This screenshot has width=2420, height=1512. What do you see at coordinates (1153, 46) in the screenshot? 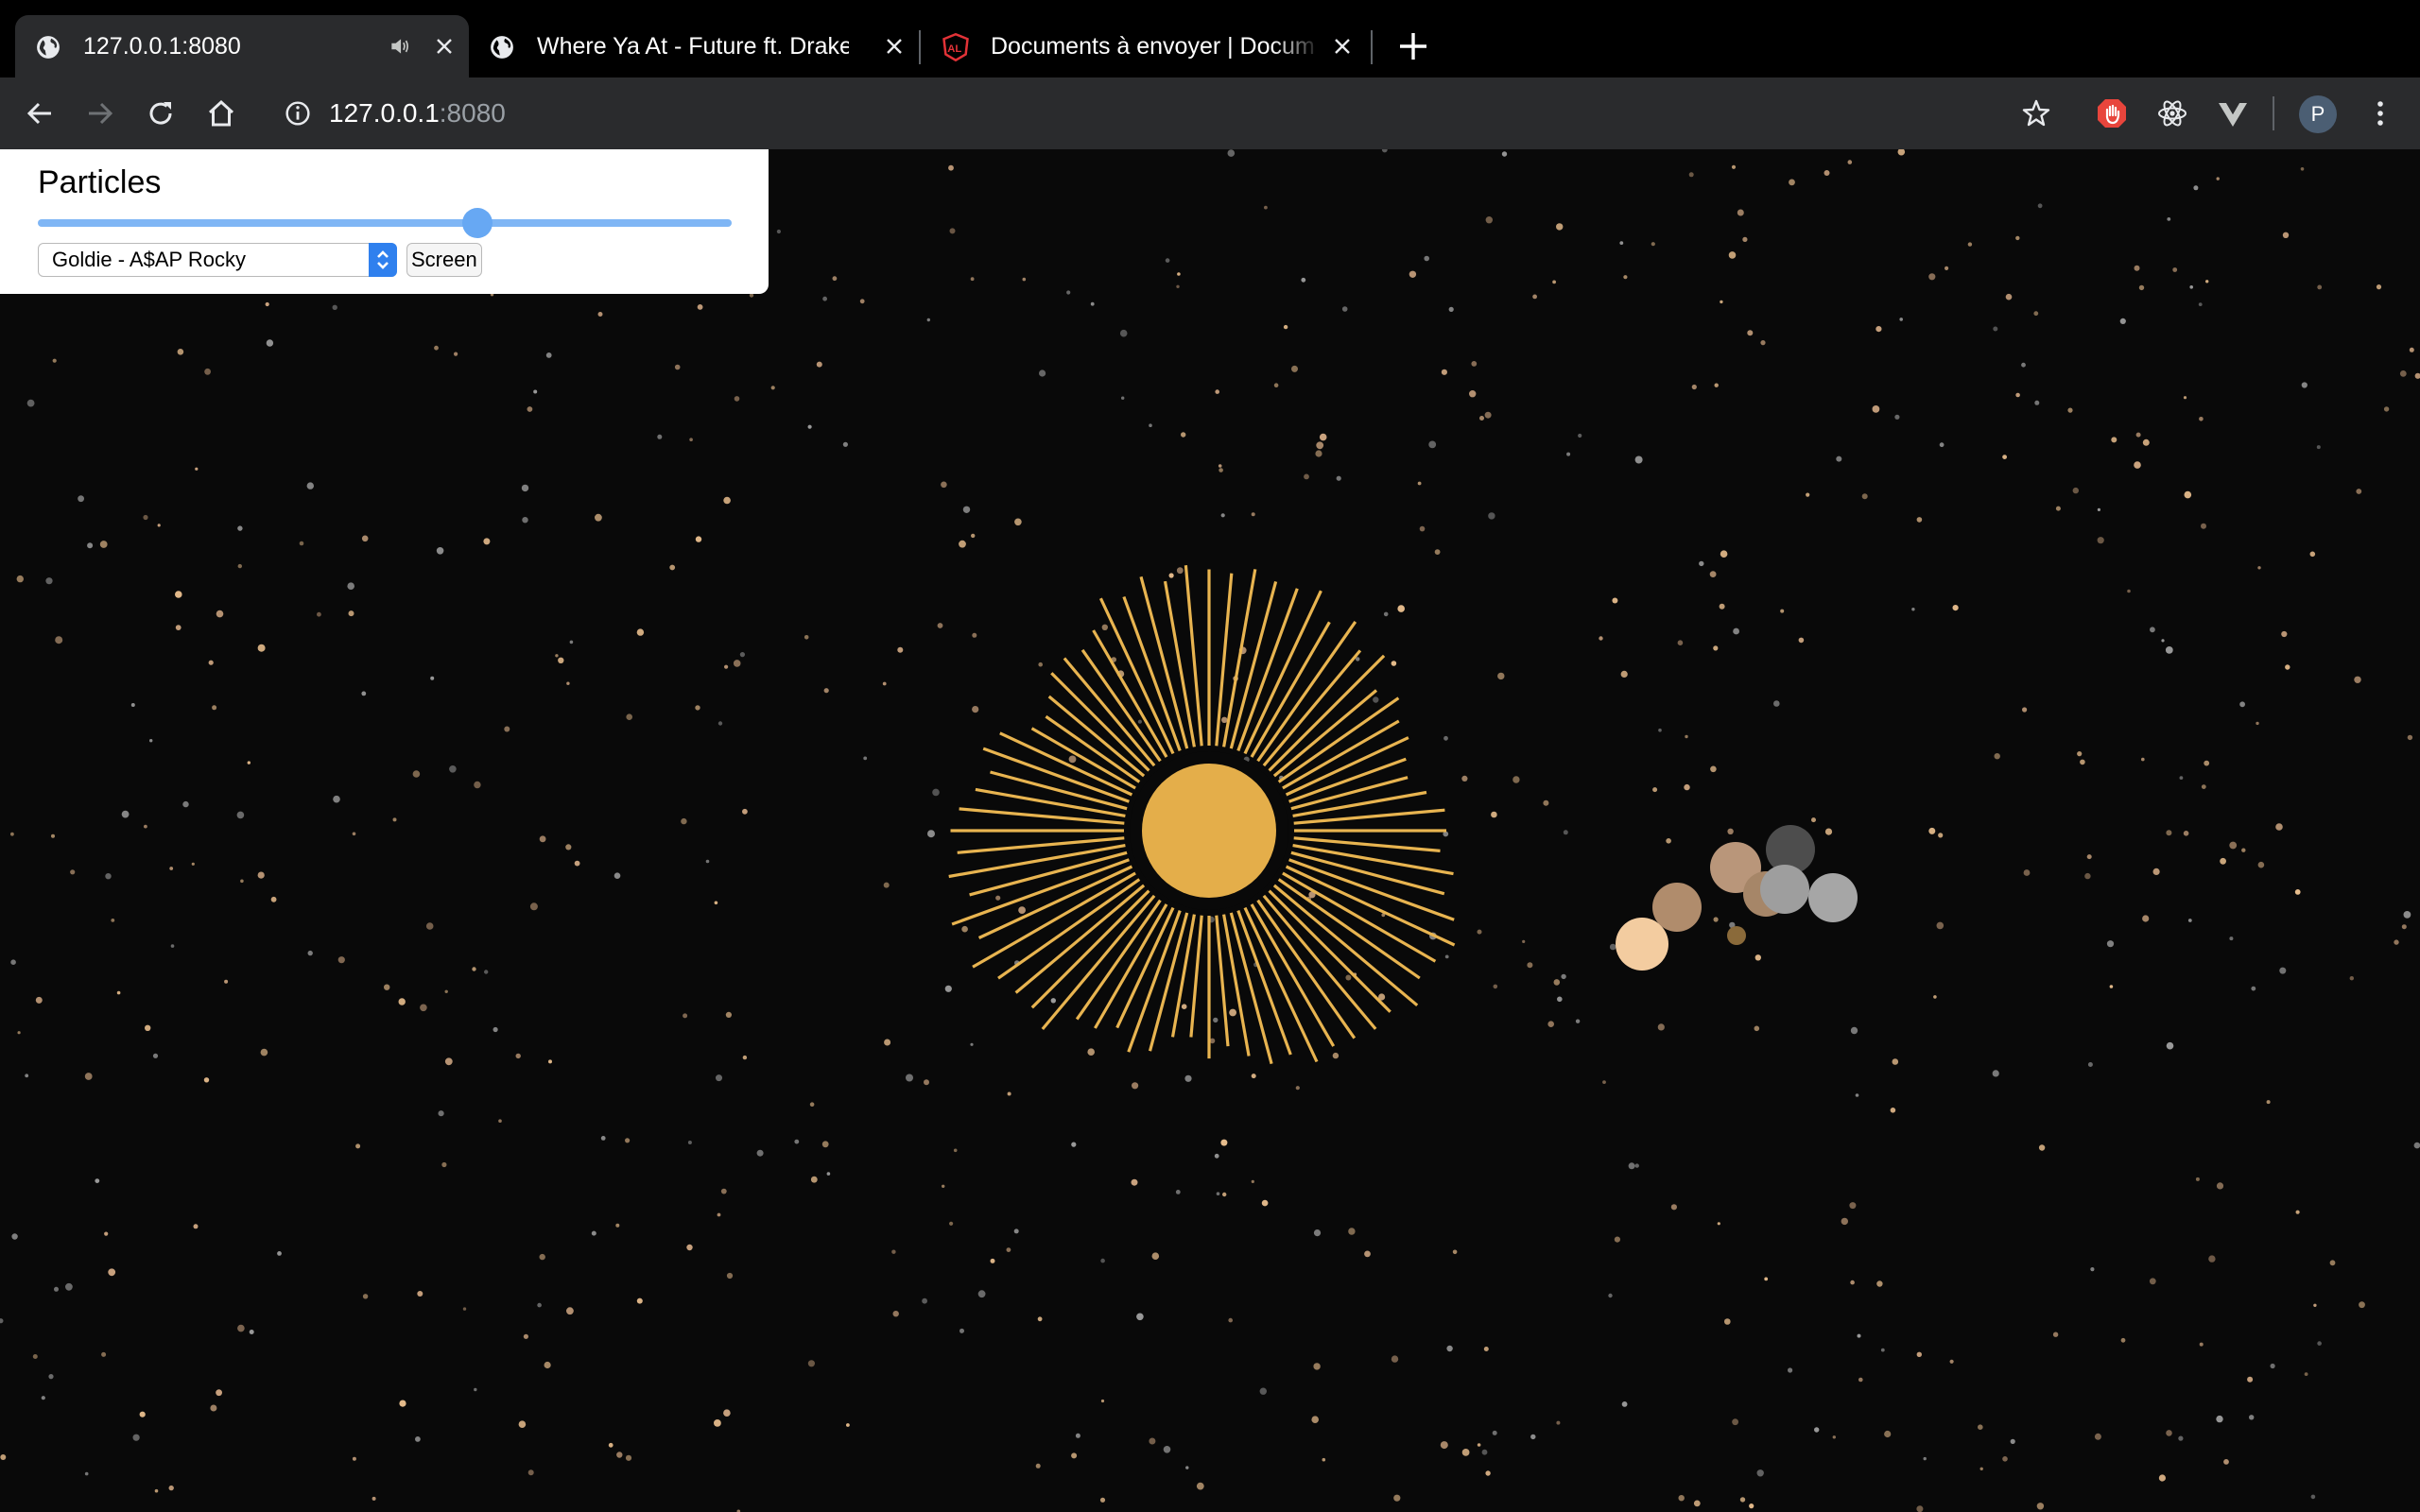
I see `tab-title: Documents à envoyer | Docum` at bounding box center [1153, 46].